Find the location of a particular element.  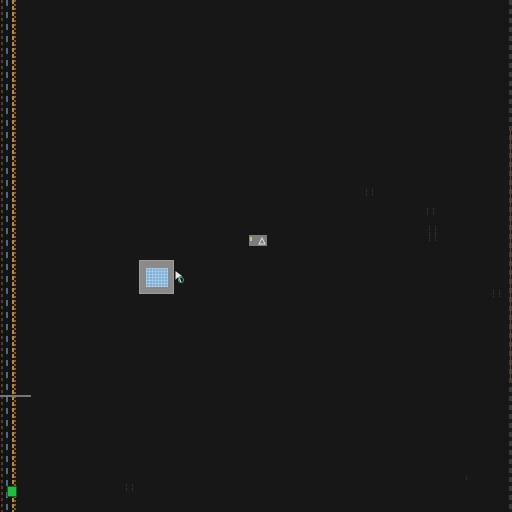

selected-block-object is located at coordinates (156, 277).